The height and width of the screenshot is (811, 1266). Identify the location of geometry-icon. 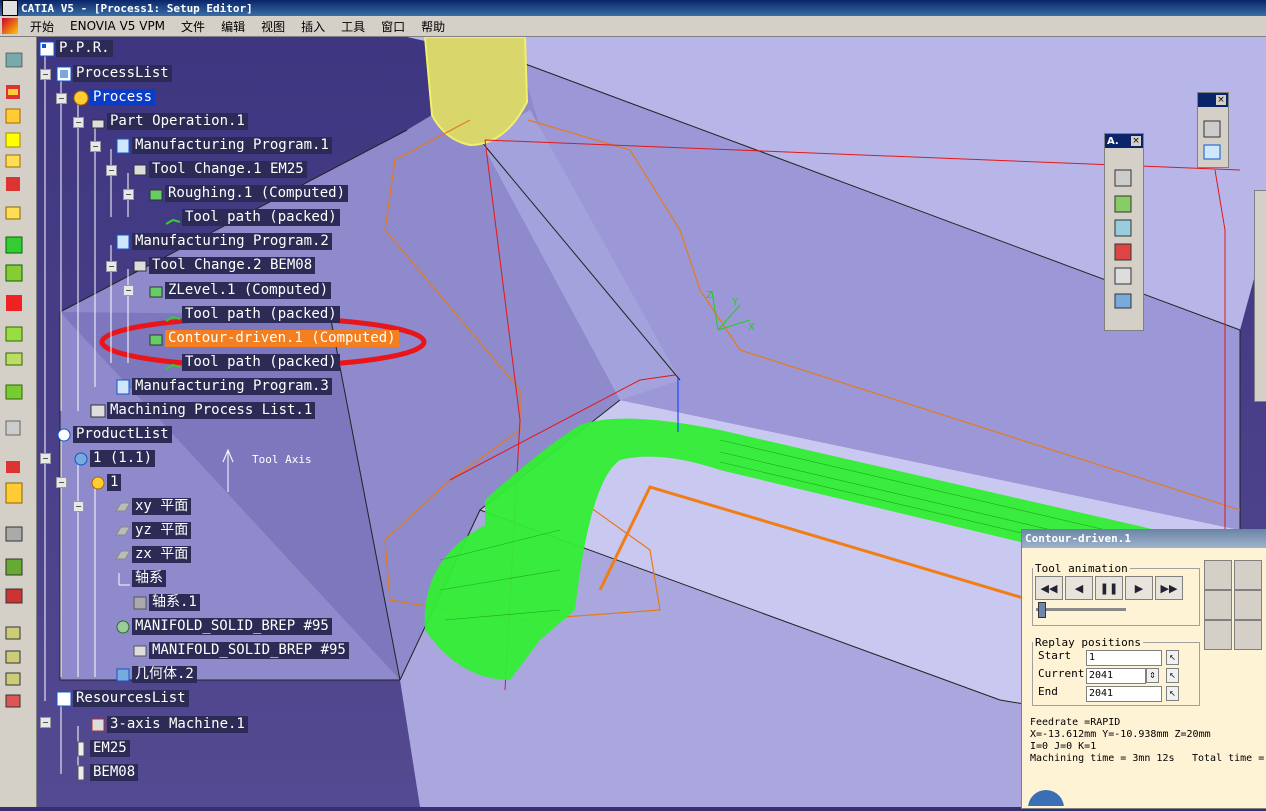
(123, 674).